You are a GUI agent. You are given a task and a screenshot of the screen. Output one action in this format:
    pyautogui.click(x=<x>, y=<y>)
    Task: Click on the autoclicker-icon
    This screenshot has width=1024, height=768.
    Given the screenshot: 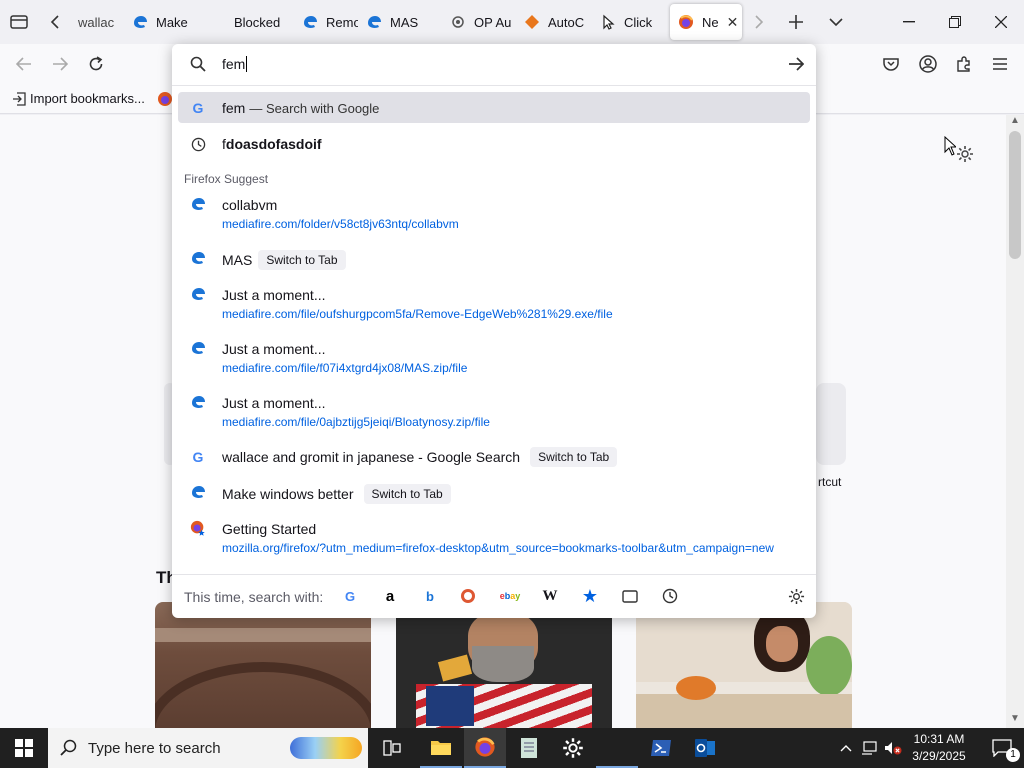 What is the action you would take?
    pyautogui.click(x=532, y=22)
    